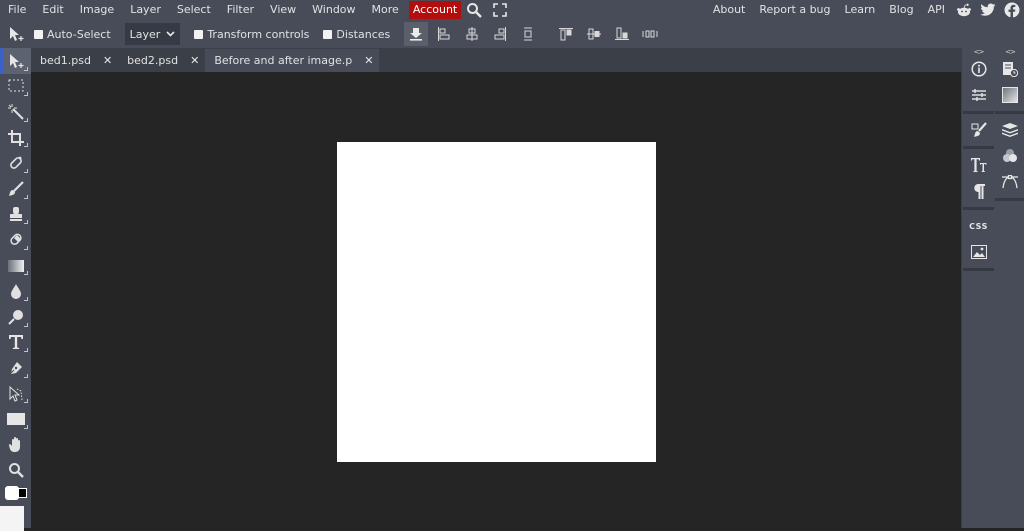 The width and height of the screenshot is (1024, 531). Describe the element at coordinates (79, 34) in the screenshot. I see `auto-select-label: Auto-Select` at that location.